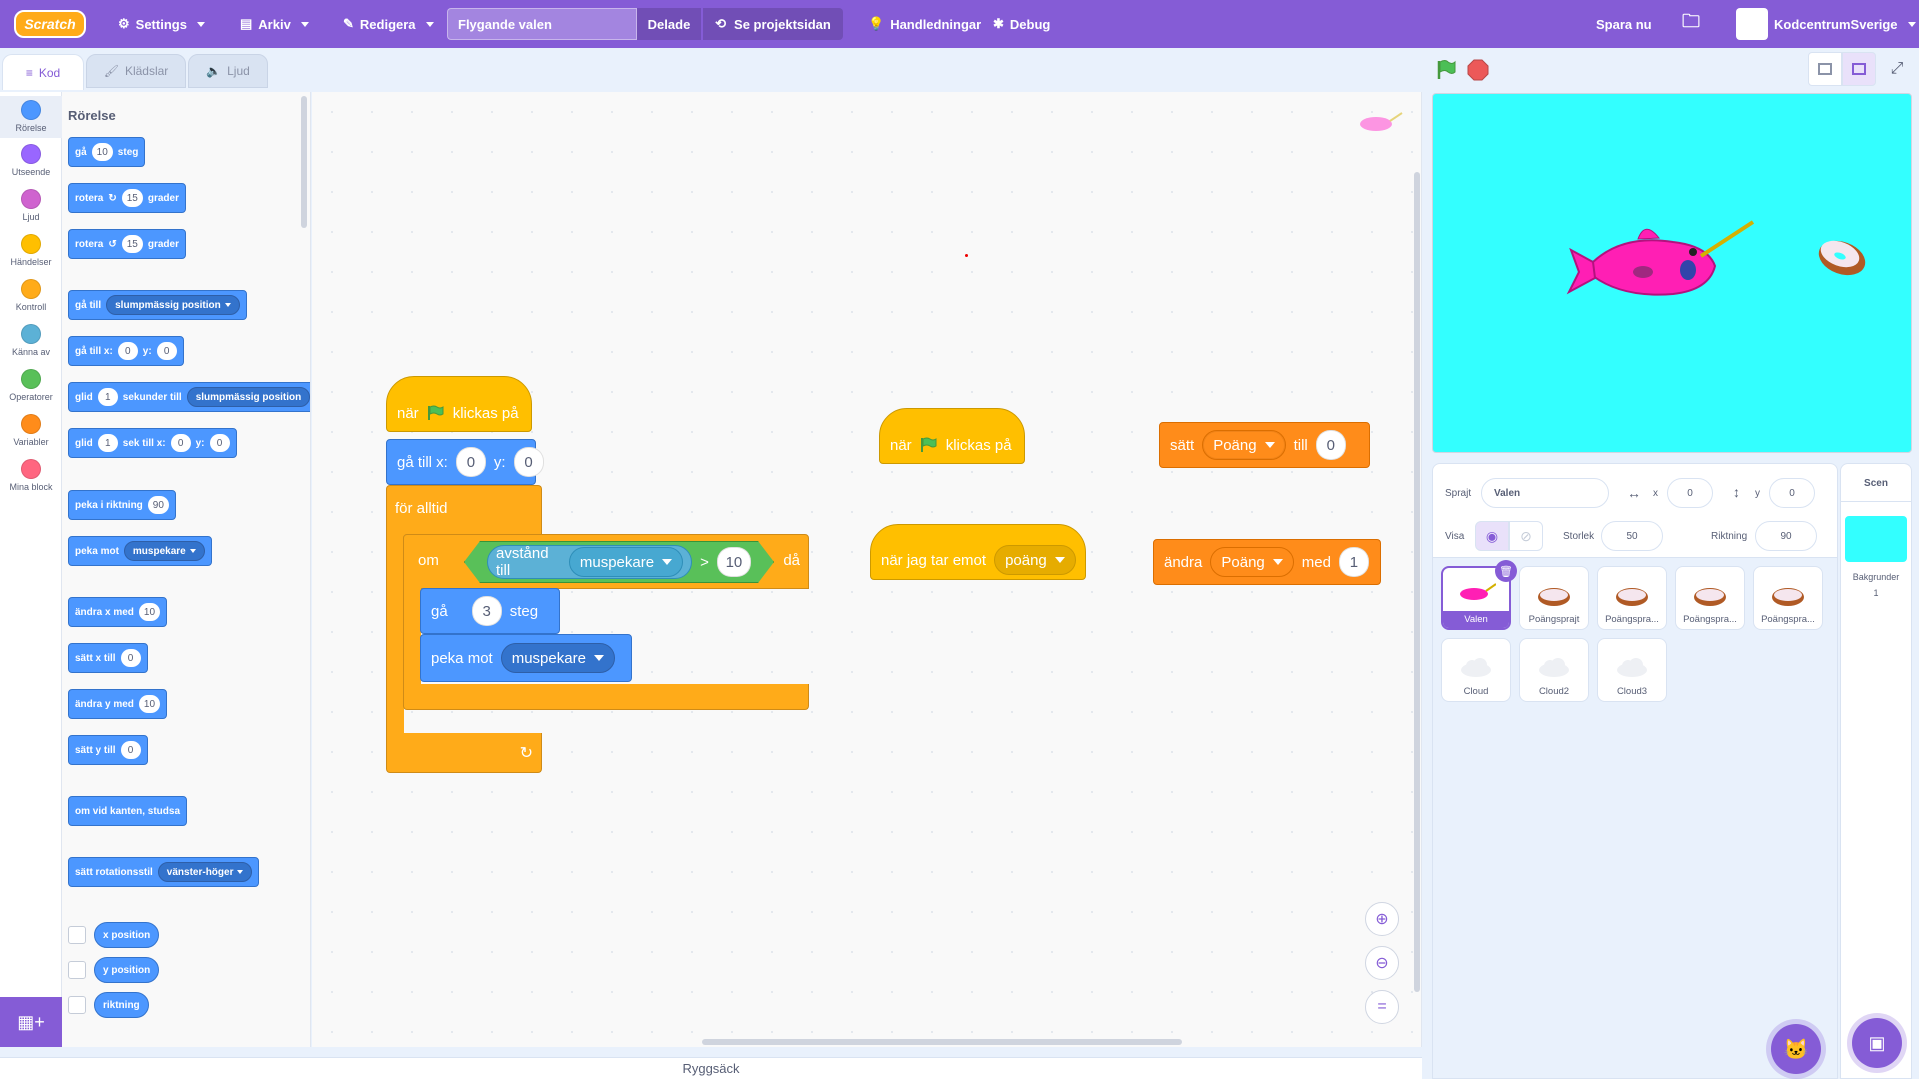 The width and height of the screenshot is (1919, 1079). What do you see at coordinates (1244, 445) in the screenshot?
I see `variable-dropdown: Poäng` at bounding box center [1244, 445].